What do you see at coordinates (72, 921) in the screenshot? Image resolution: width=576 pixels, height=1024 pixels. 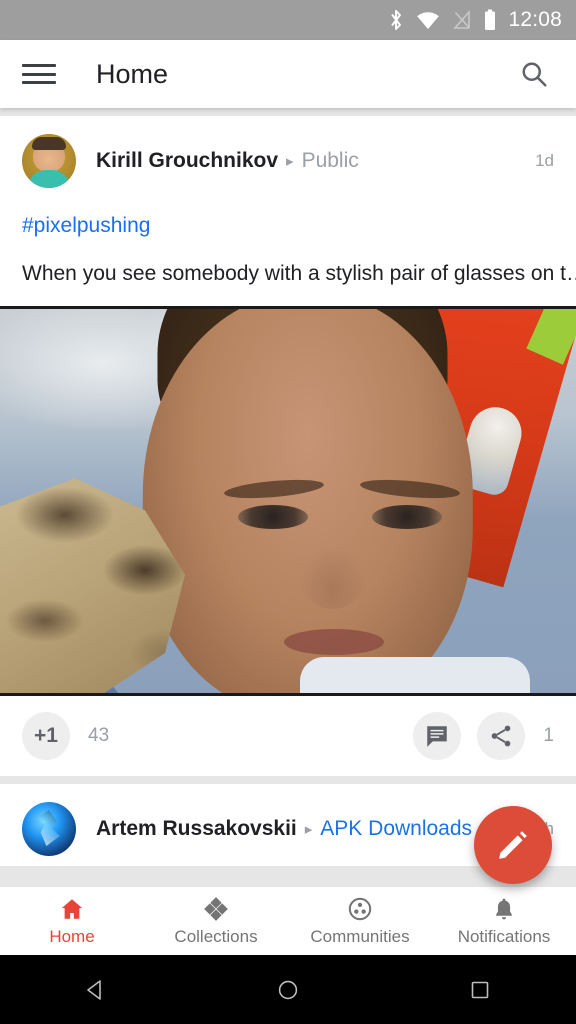 I see `nav-item-home: Home` at bounding box center [72, 921].